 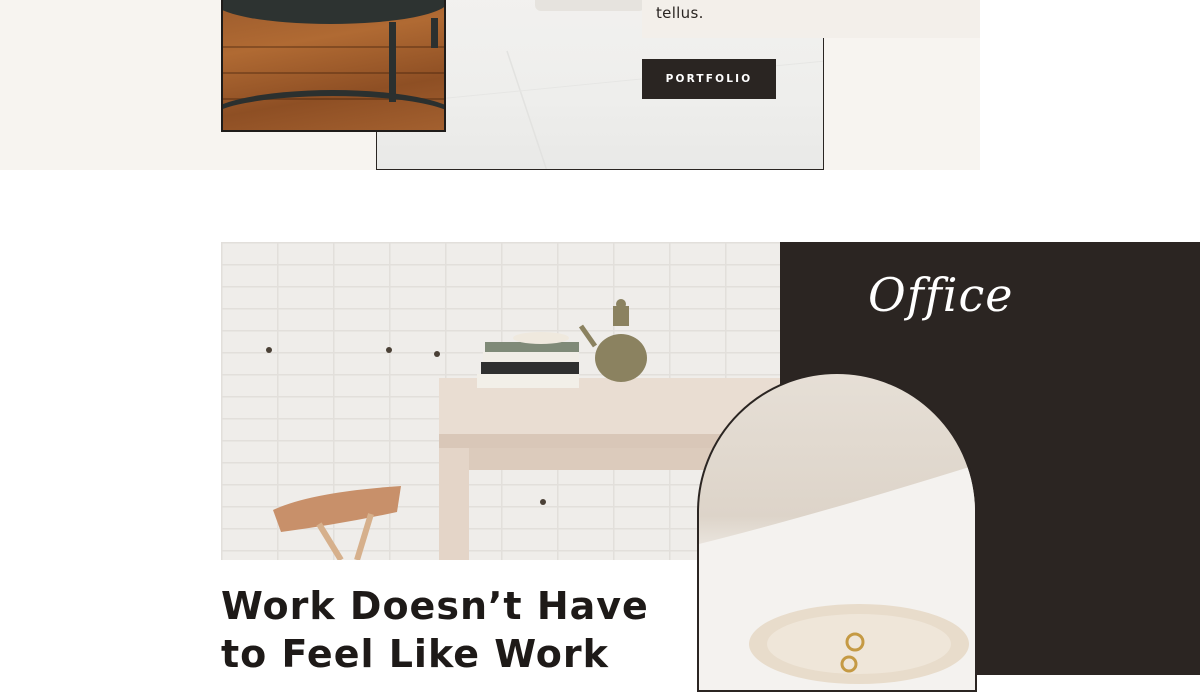 What do you see at coordinates (680, 13) in the screenshot?
I see `quote-text: tellus.` at bounding box center [680, 13].